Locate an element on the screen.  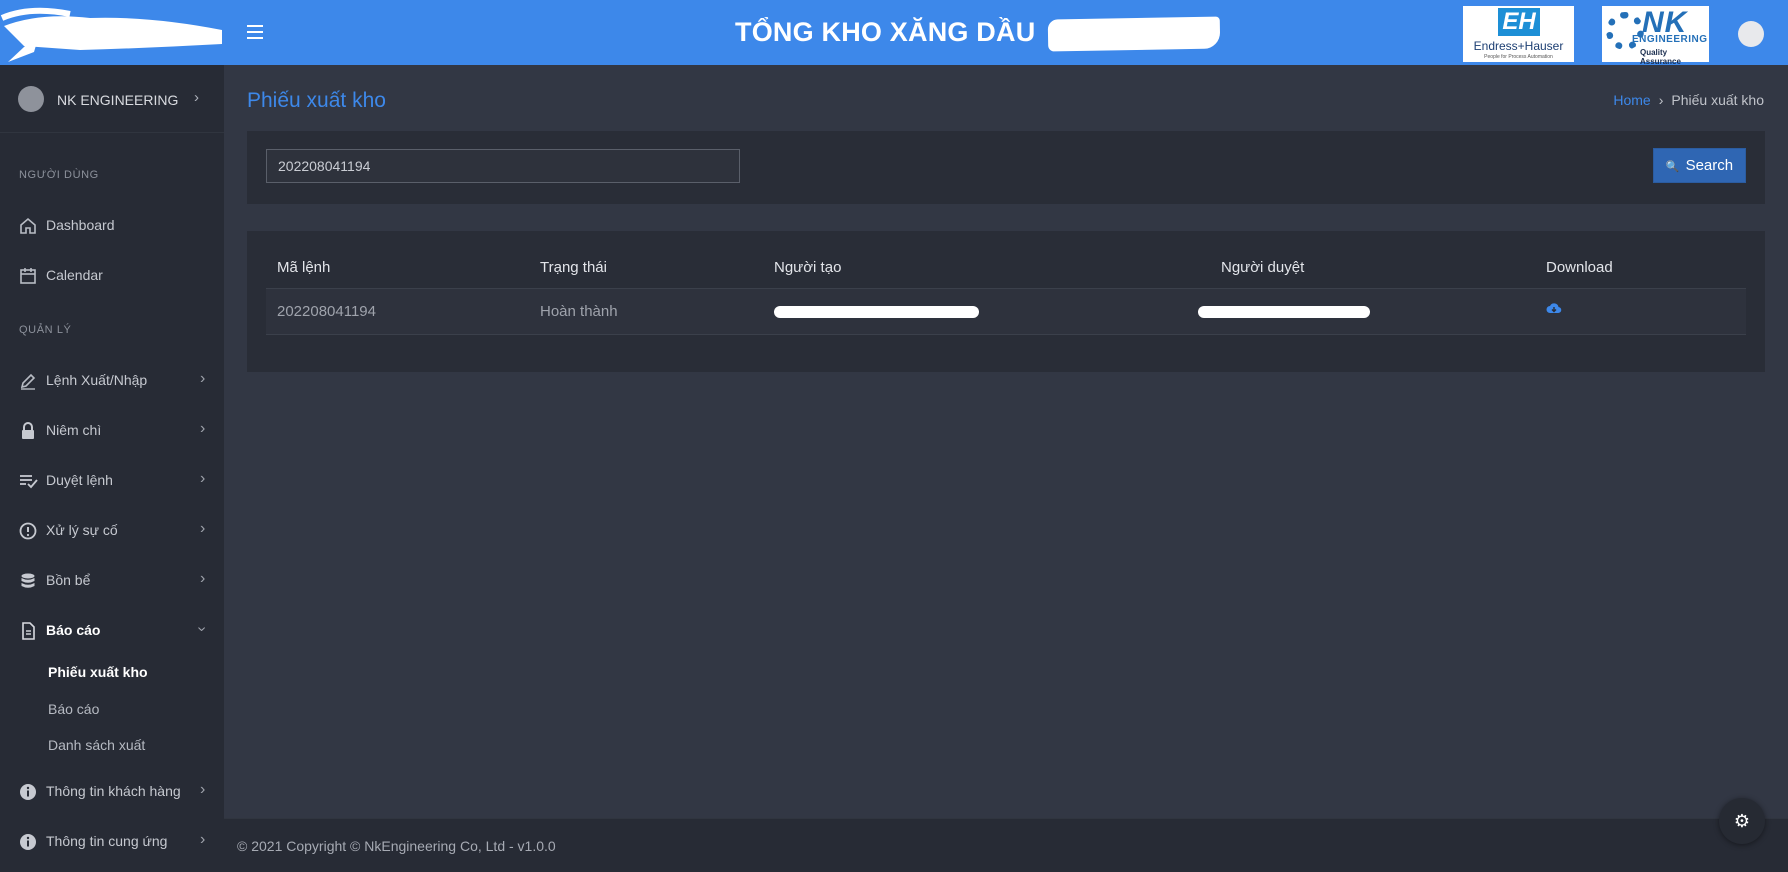
sidebar-item-label: Bồn bể is located at coordinates (68, 580).